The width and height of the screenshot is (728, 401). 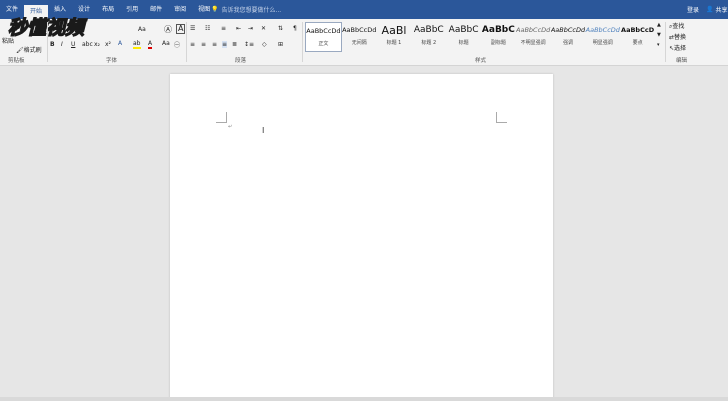 I want to click on change-case-button: Aa, so click(x=142, y=29).